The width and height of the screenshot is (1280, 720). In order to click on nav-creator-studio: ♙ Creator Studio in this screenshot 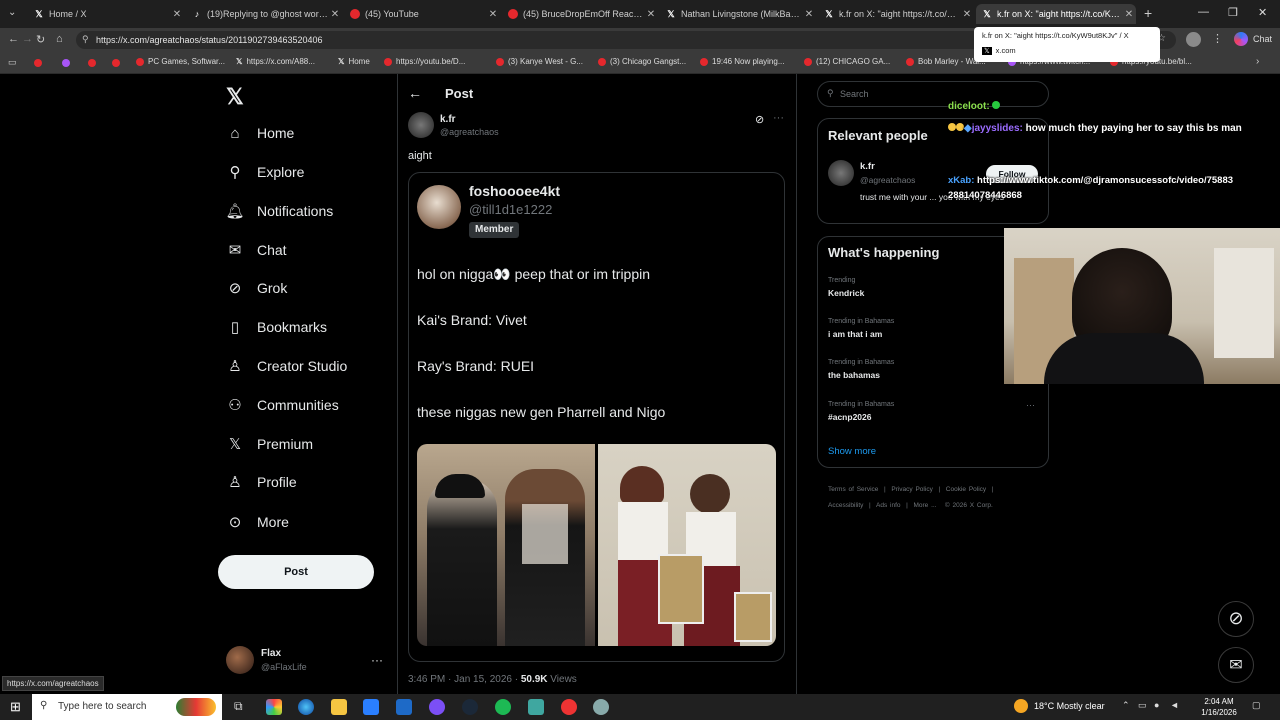, I will do `click(286, 366)`.